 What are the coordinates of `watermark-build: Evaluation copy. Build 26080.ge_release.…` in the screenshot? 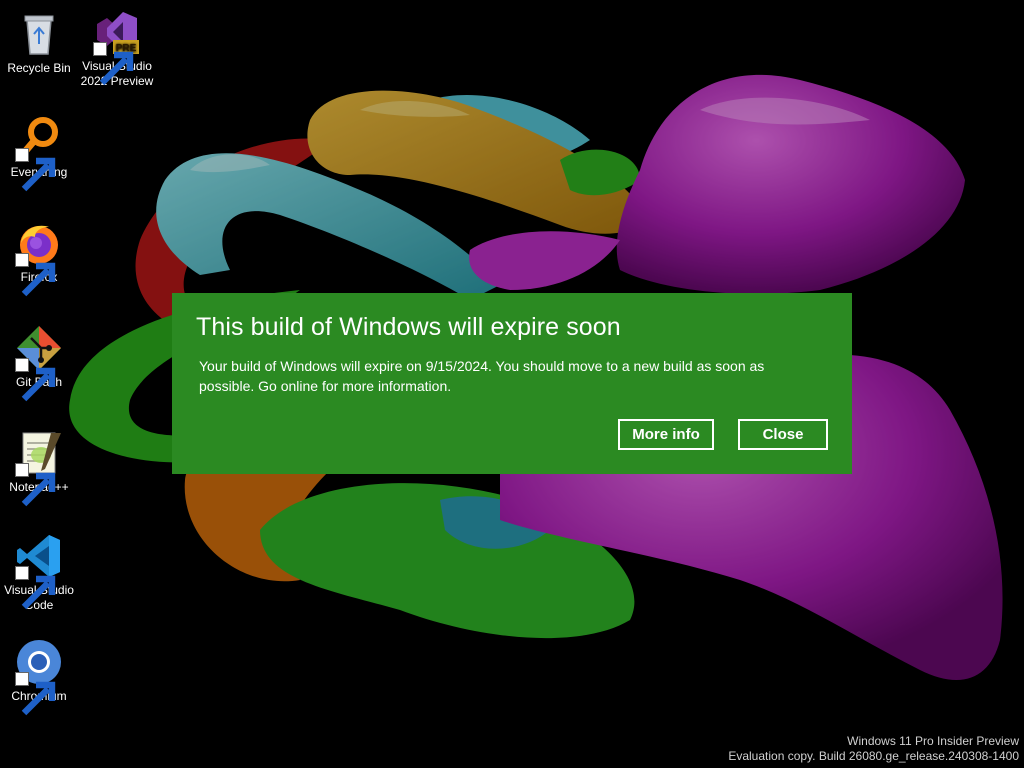 It's located at (873, 756).